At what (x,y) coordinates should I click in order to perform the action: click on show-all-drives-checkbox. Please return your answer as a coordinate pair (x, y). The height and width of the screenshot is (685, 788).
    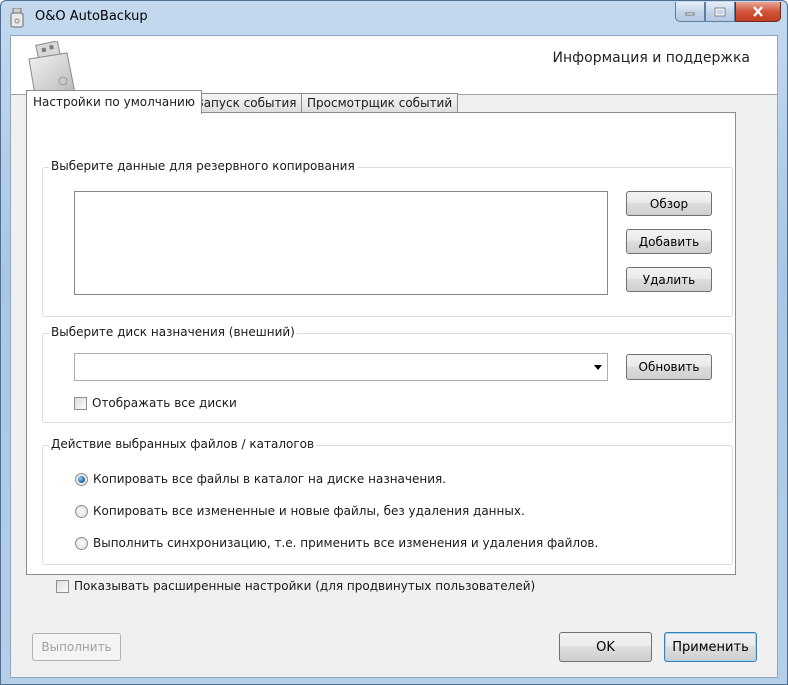
    Looking at the image, I should click on (80, 403).